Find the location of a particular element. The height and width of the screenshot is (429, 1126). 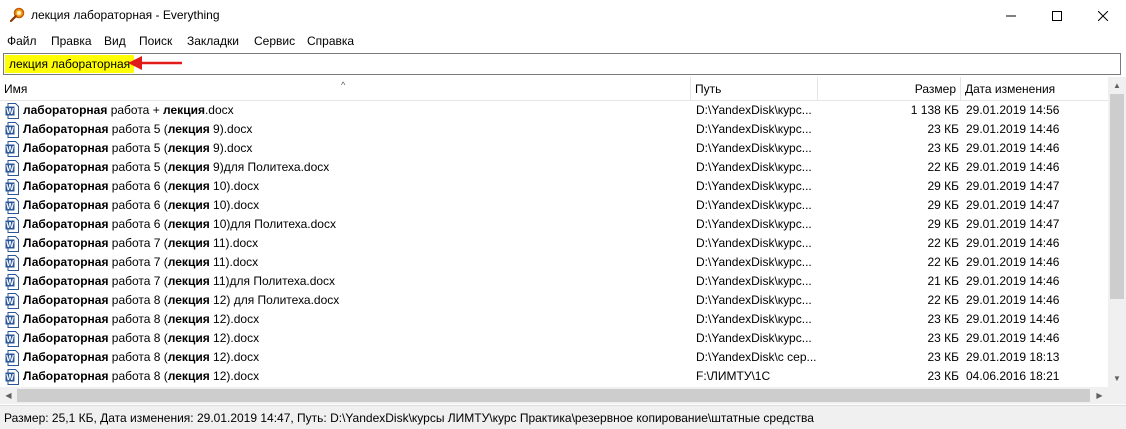

file-name: Лабораторная работа 5 (лекция 9).docx is located at coordinates (355, 148).